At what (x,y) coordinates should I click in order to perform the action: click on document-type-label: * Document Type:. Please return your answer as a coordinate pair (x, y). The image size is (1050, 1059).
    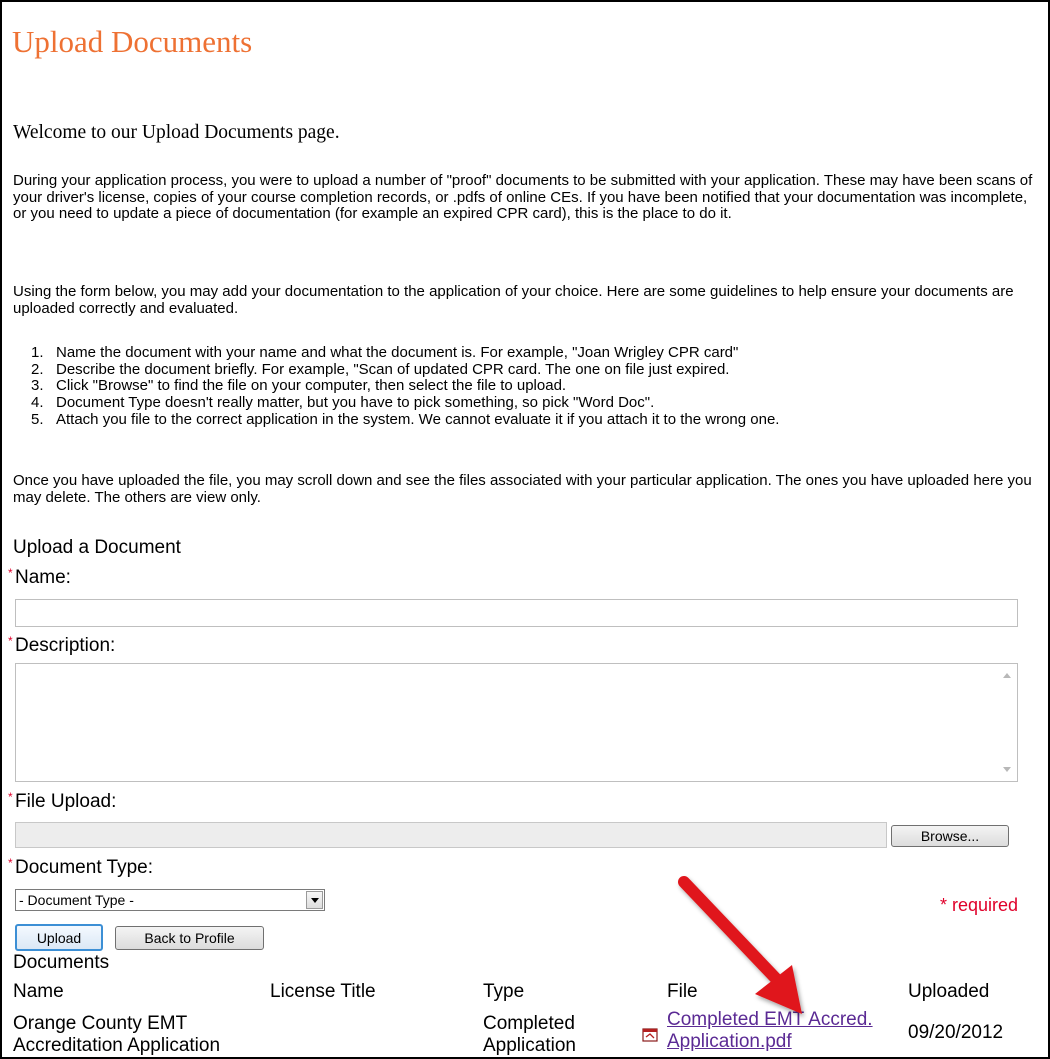
    Looking at the image, I should click on (81, 867).